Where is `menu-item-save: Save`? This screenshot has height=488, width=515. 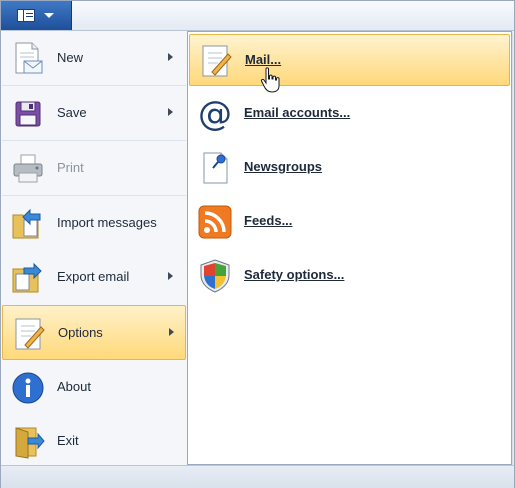
menu-item-save: Save is located at coordinates (94, 113).